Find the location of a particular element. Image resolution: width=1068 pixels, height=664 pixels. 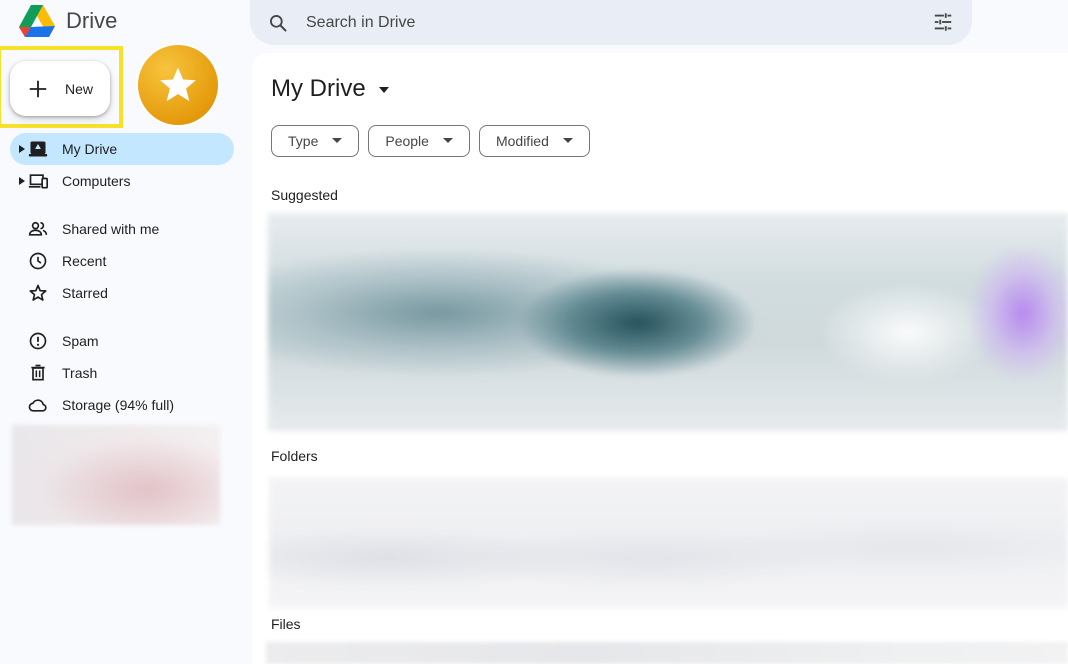

section-suggested: Suggested is located at coordinates (304, 195).